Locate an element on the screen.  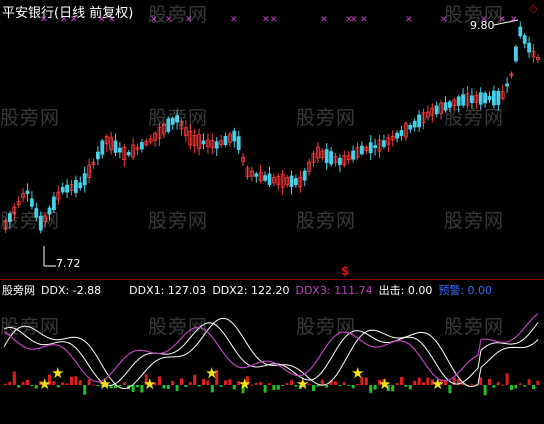
pane-divider is located at coordinates (272, 279).